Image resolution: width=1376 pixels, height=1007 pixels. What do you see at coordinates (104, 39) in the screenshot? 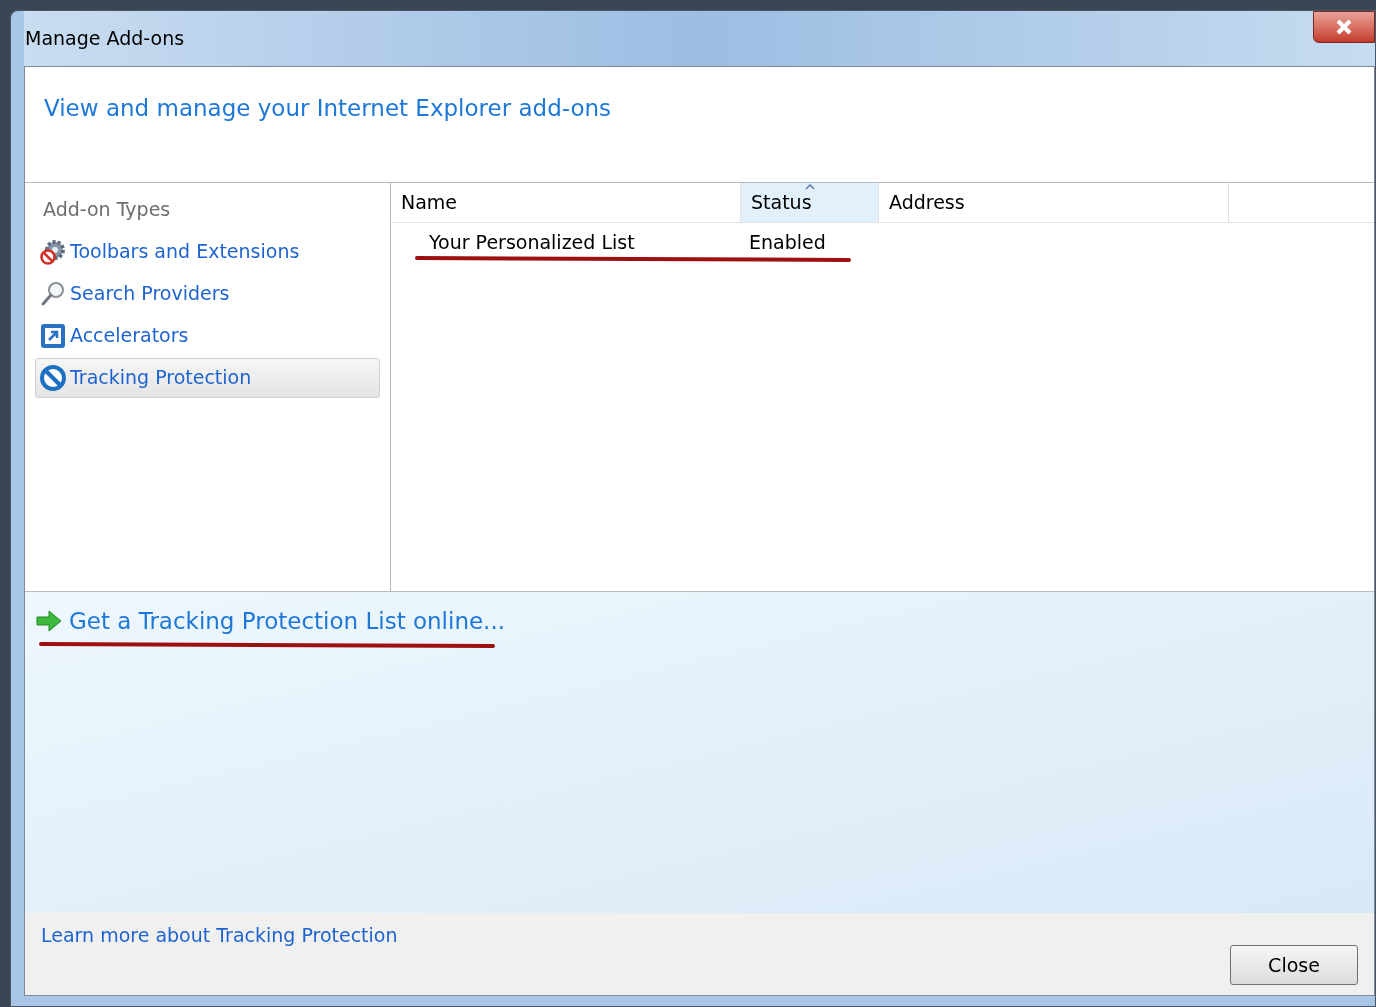
I see `window-title: Manage Add-ons` at bounding box center [104, 39].